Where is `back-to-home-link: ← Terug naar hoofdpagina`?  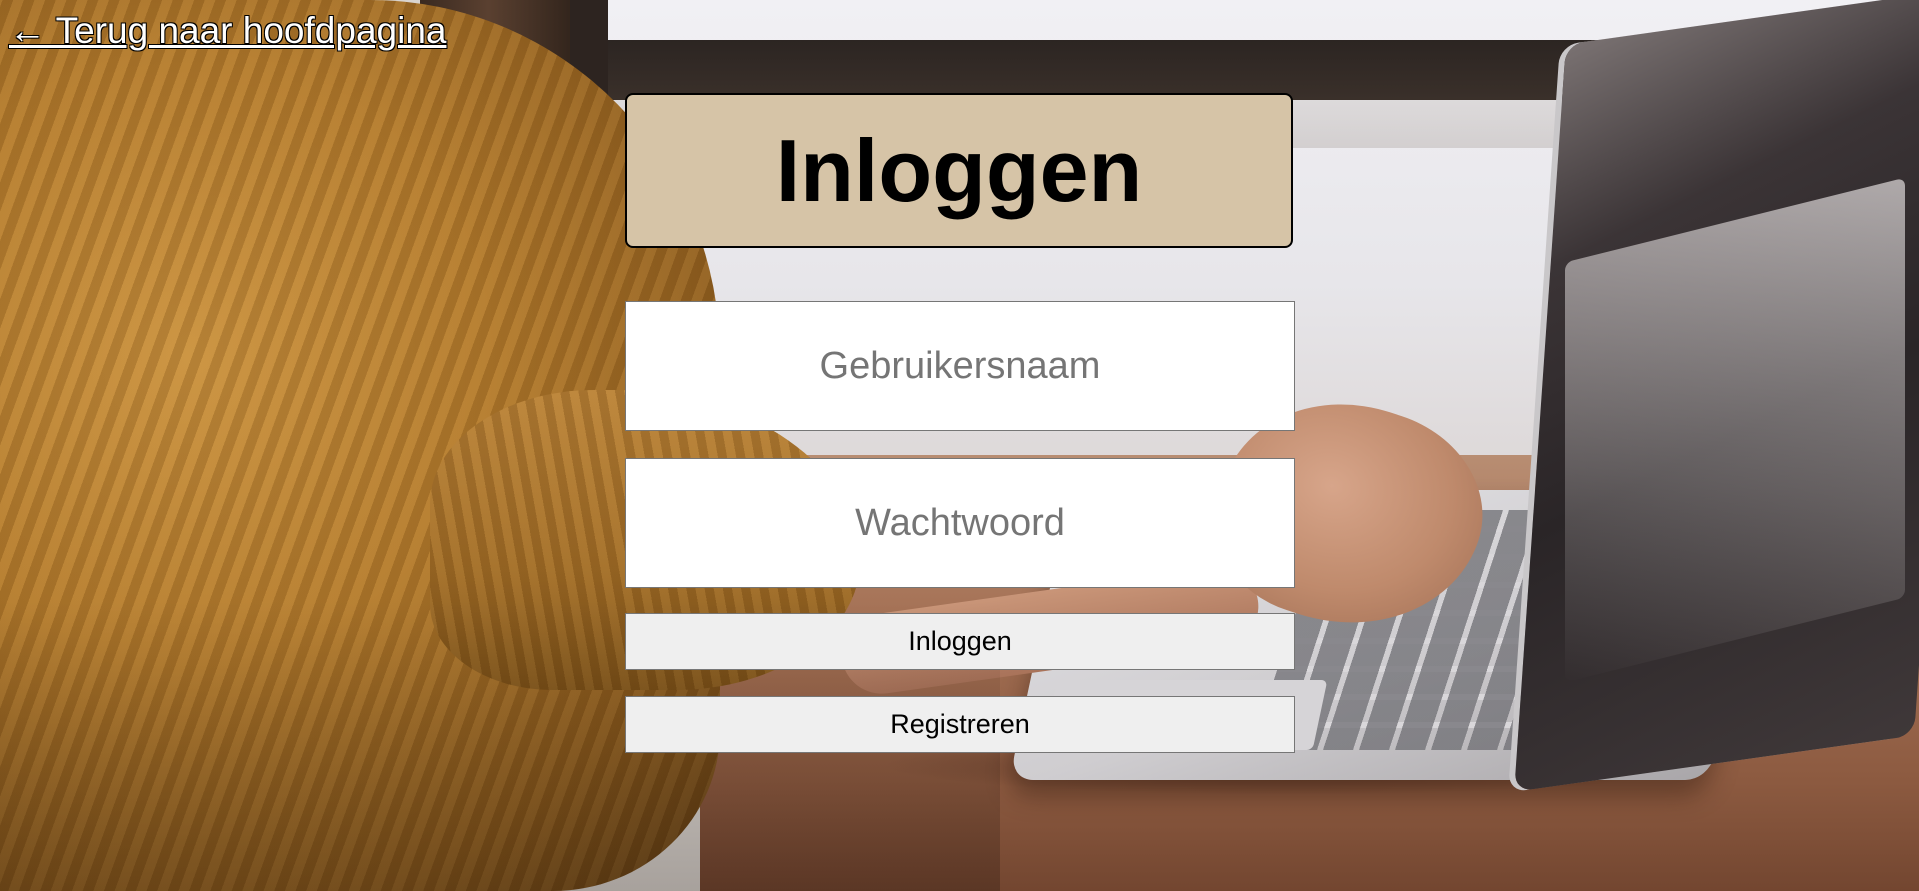 back-to-home-link: ← Terug naar hoofdpagina is located at coordinates (227, 31).